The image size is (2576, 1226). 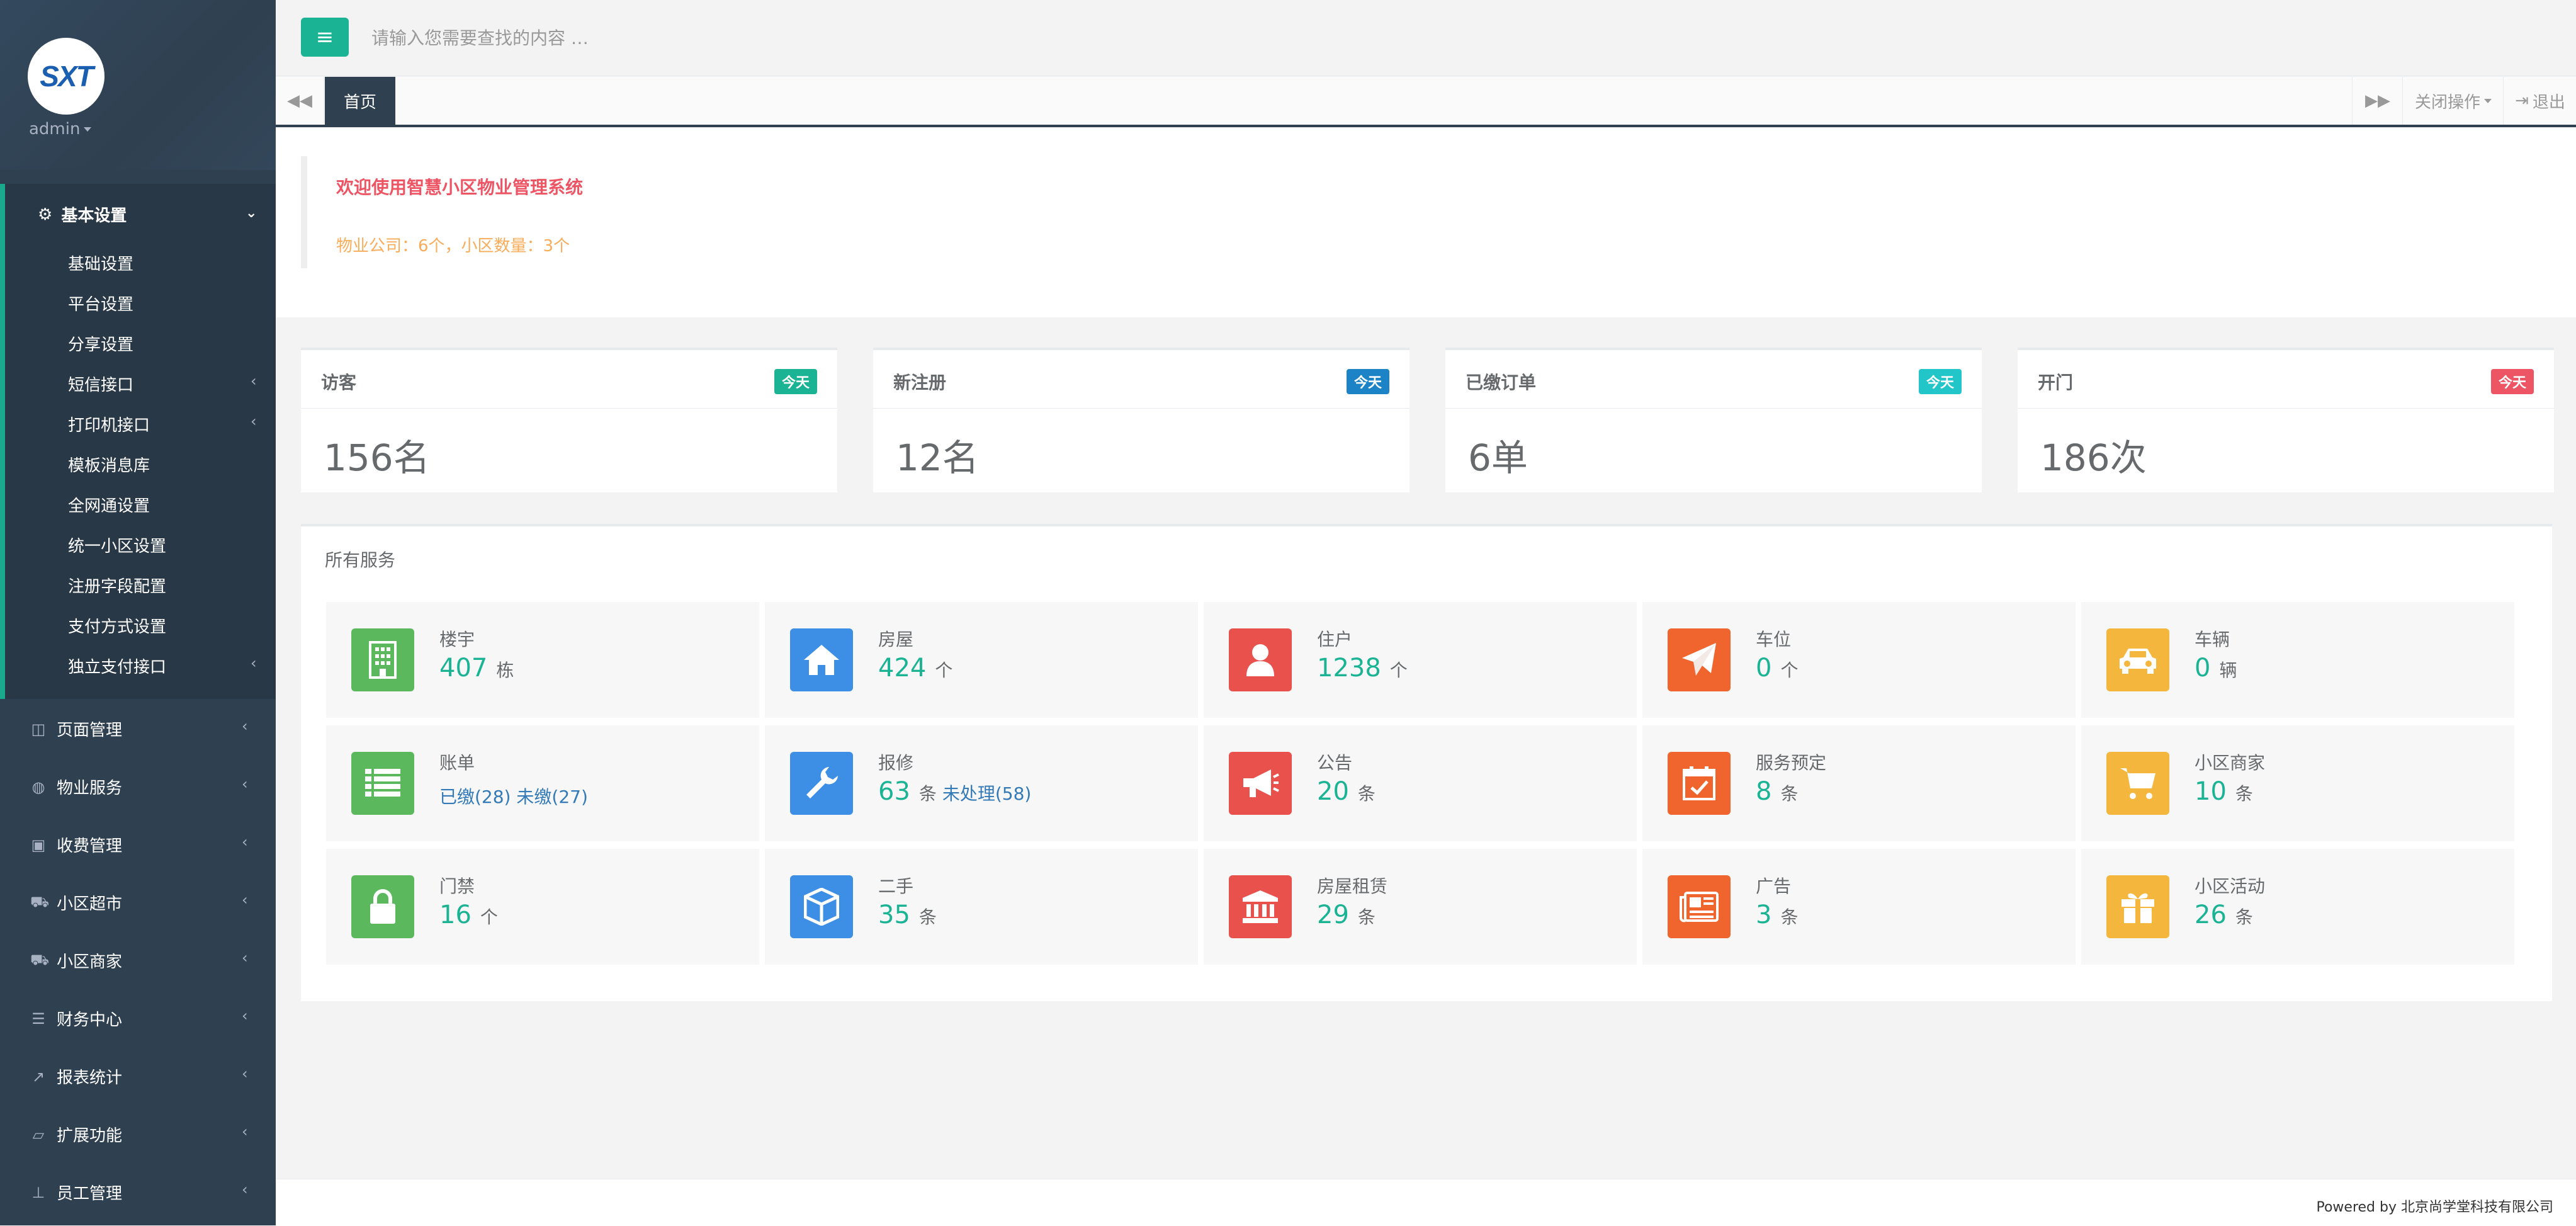 What do you see at coordinates (143, 1192) in the screenshot?
I see `sidebar-item-staff: ⊥ 员工管理 ‹` at bounding box center [143, 1192].